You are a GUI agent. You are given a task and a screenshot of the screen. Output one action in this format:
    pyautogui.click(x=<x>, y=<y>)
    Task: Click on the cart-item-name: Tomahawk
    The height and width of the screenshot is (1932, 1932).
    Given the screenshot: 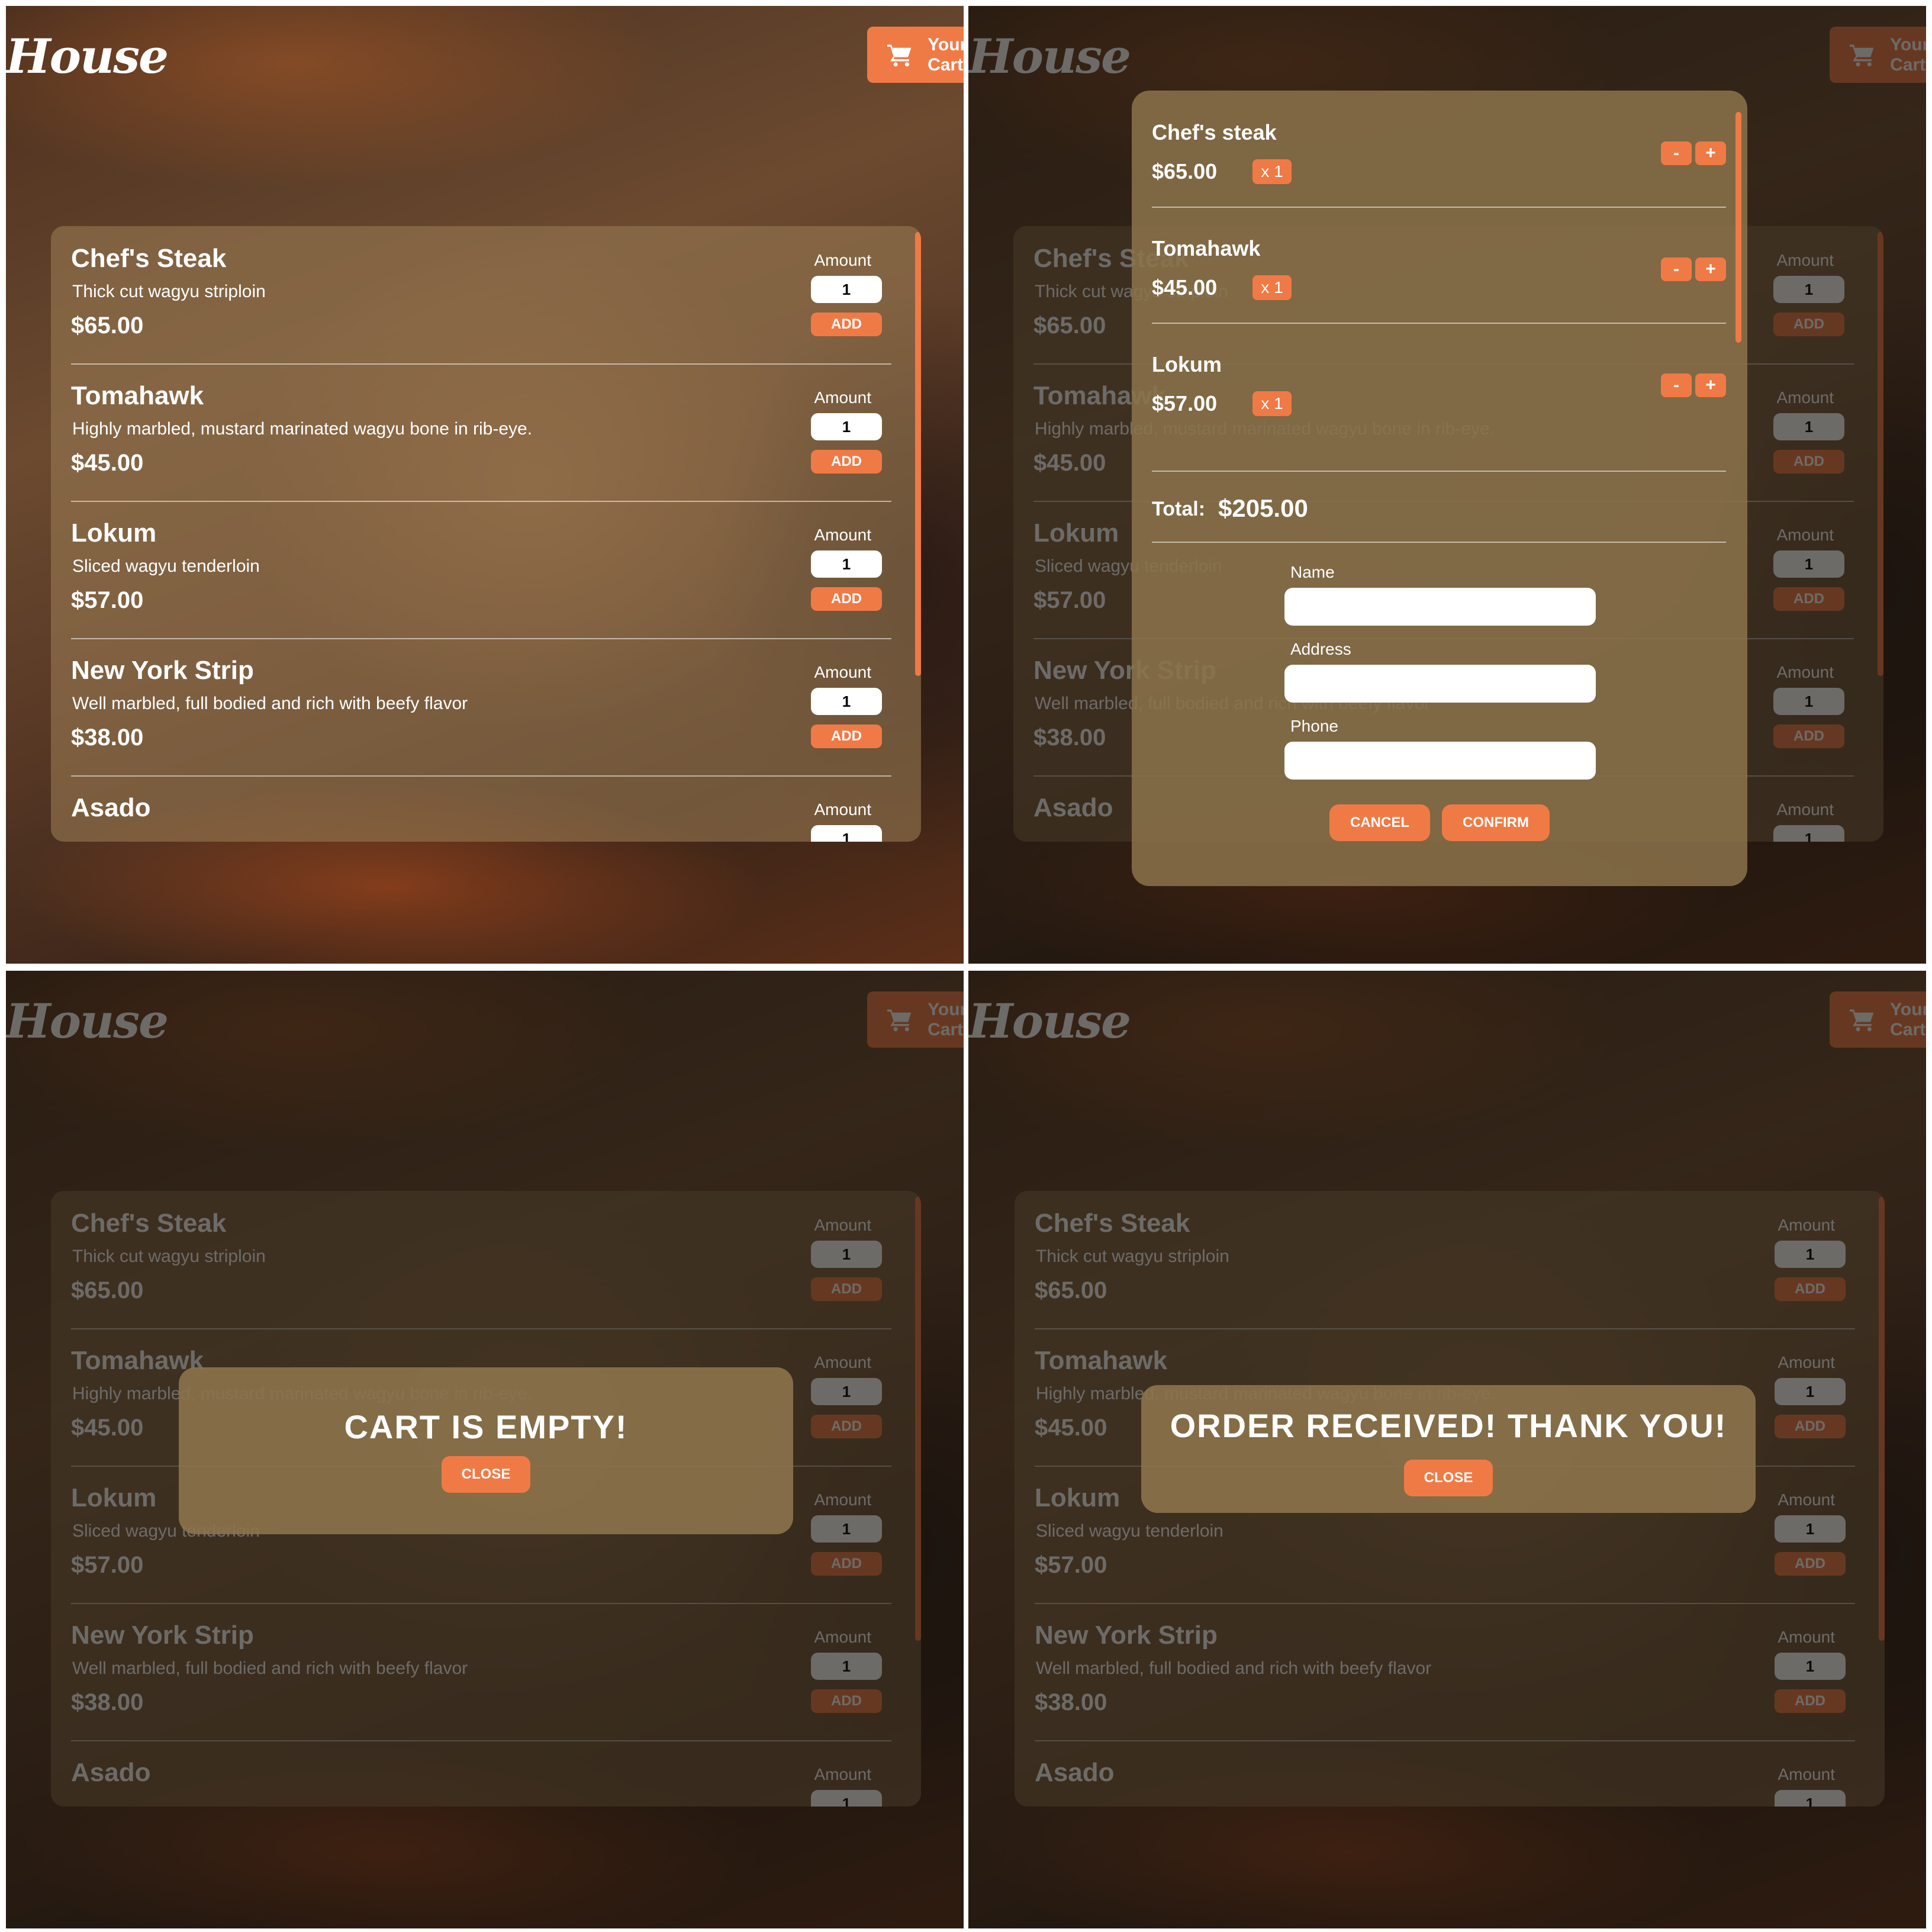 What is the action you would take?
    pyautogui.click(x=1206, y=248)
    